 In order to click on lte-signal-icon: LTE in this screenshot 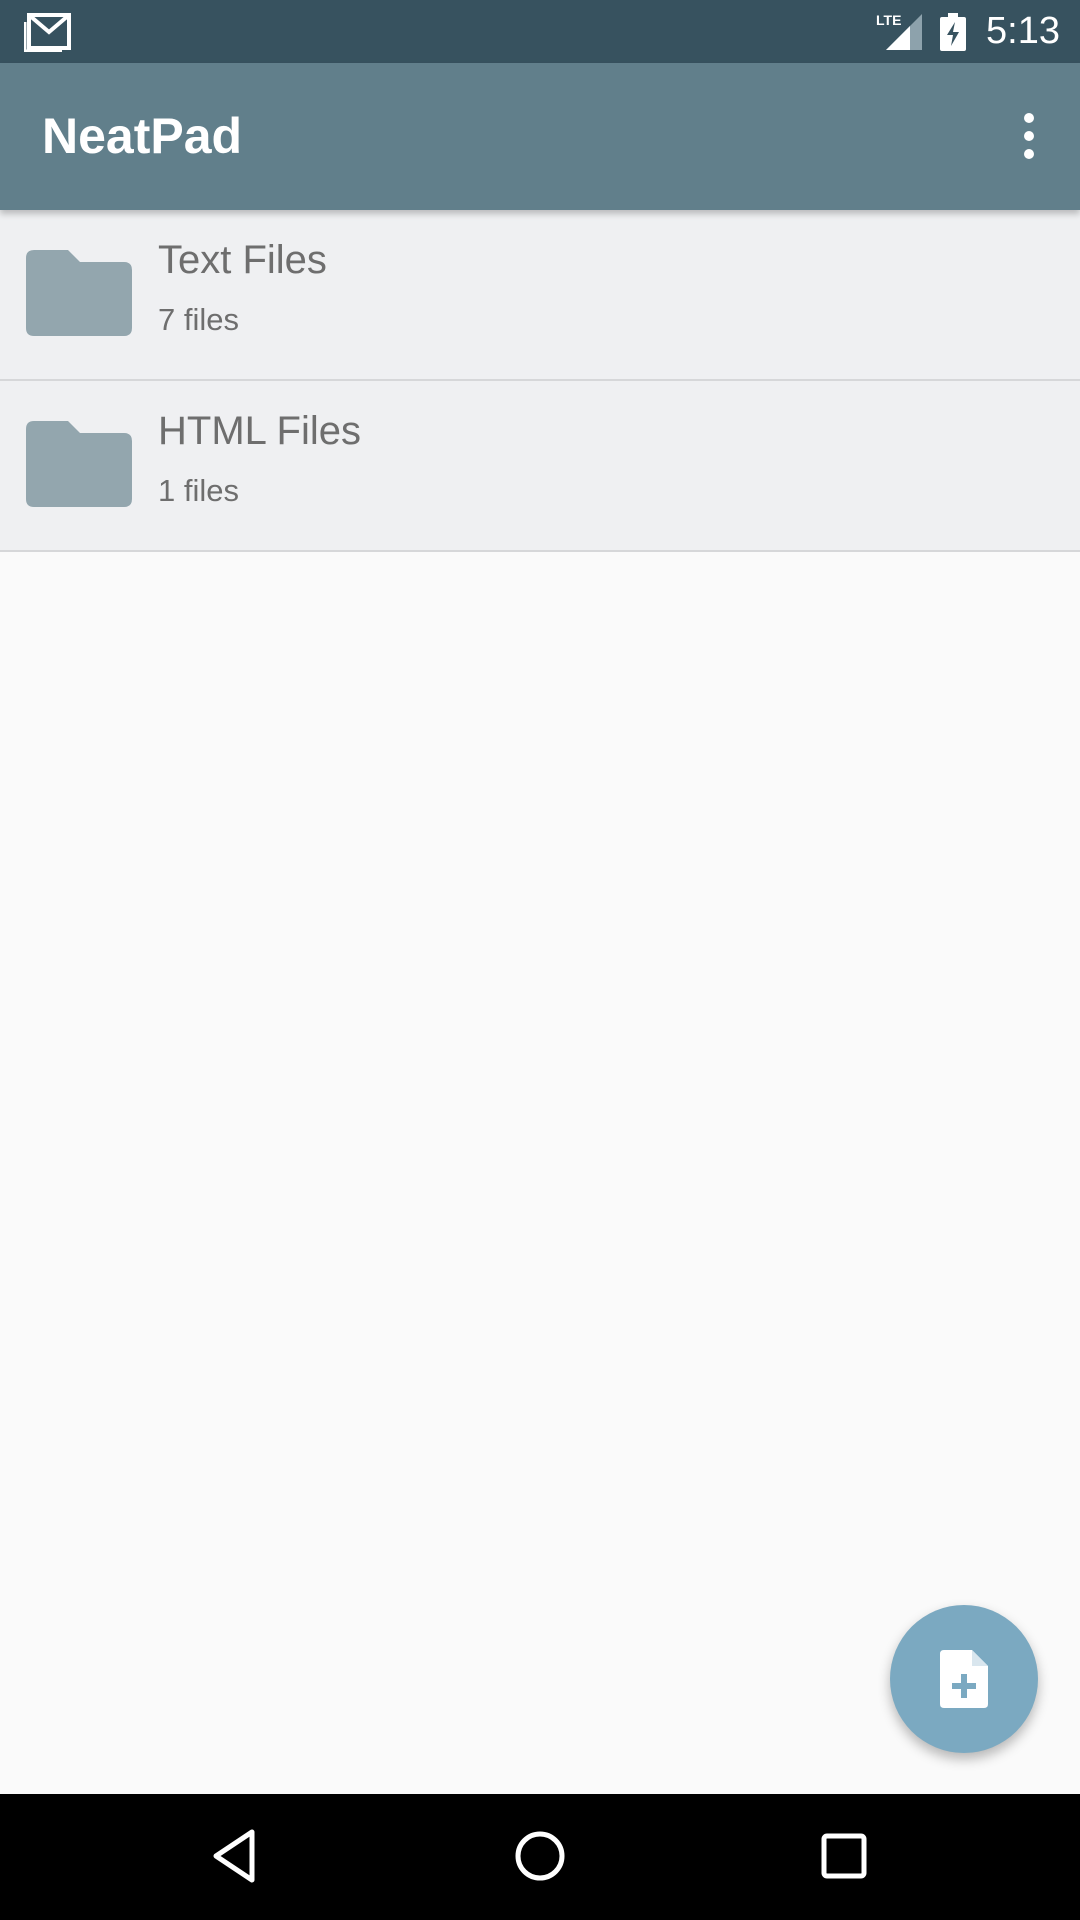, I will do `click(899, 31)`.